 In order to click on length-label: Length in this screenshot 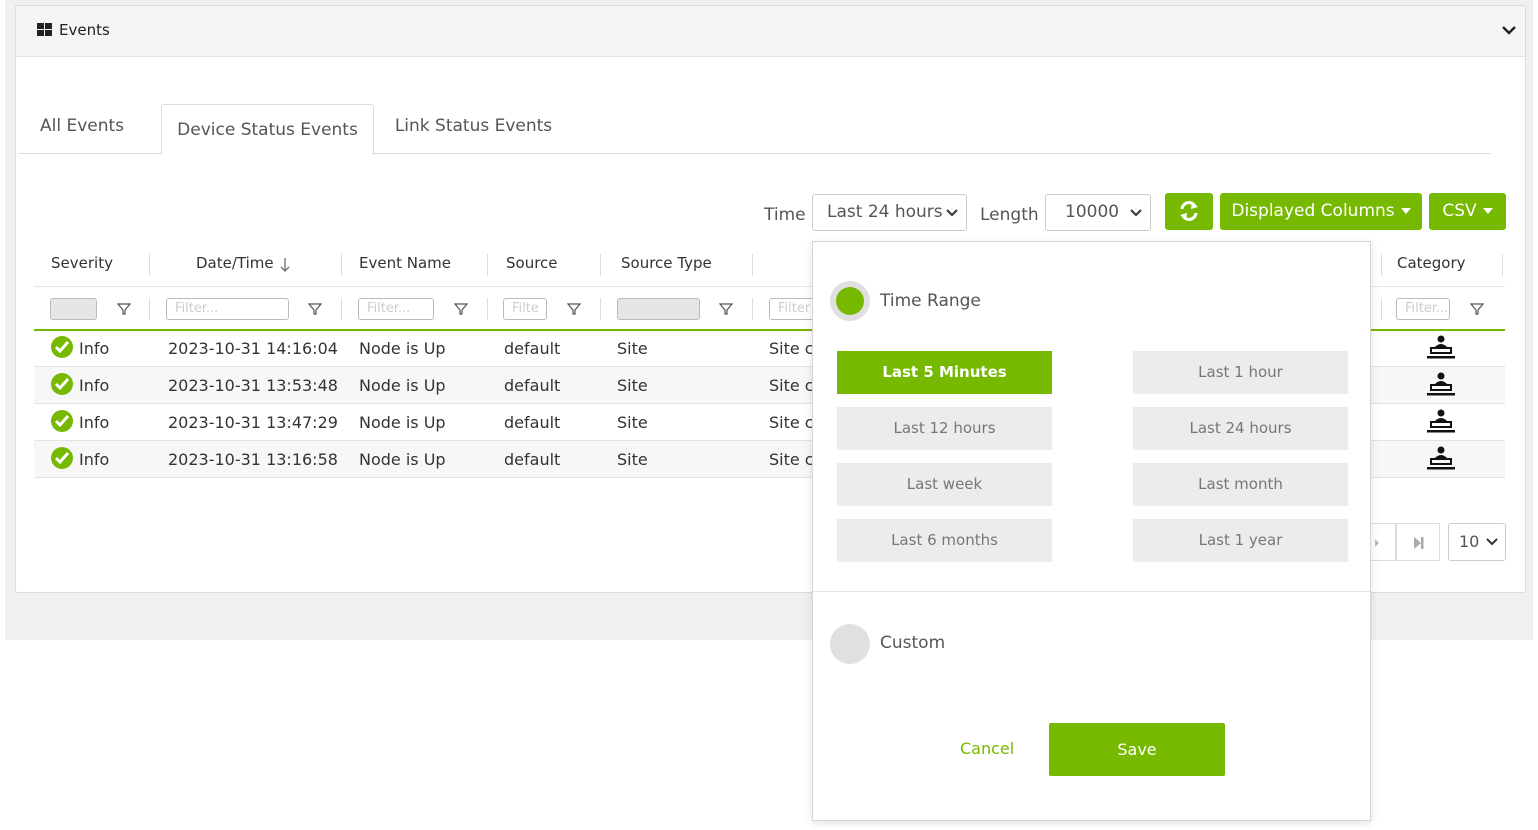, I will do `click(1009, 215)`.